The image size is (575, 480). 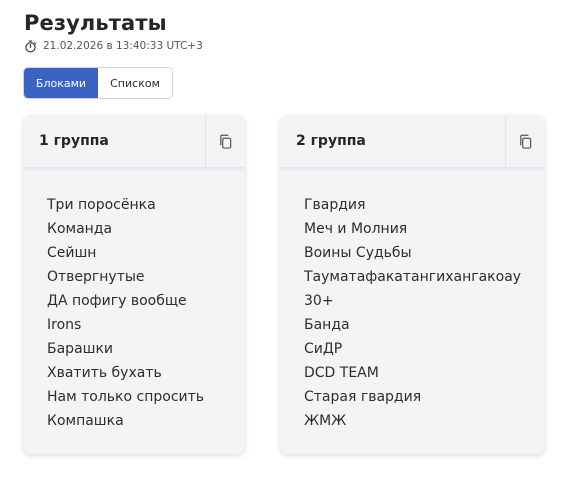 What do you see at coordinates (61, 83) in the screenshot?
I see `blocks-view-button: Блоками` at bounding box center [61, 83].